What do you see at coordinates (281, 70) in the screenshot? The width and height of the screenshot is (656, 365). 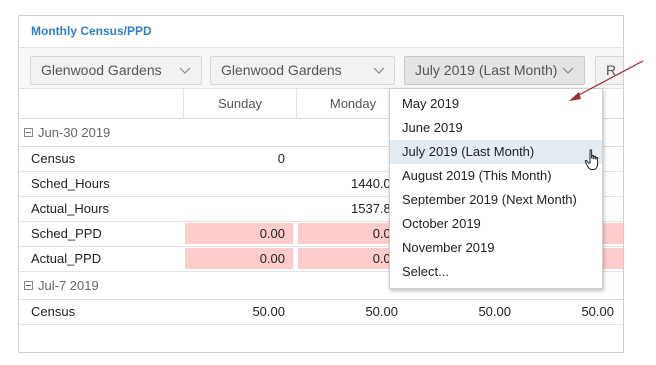 I see `facility-dropdown-2-value: Glenwood Gardens` at bounding box center [281, 70].